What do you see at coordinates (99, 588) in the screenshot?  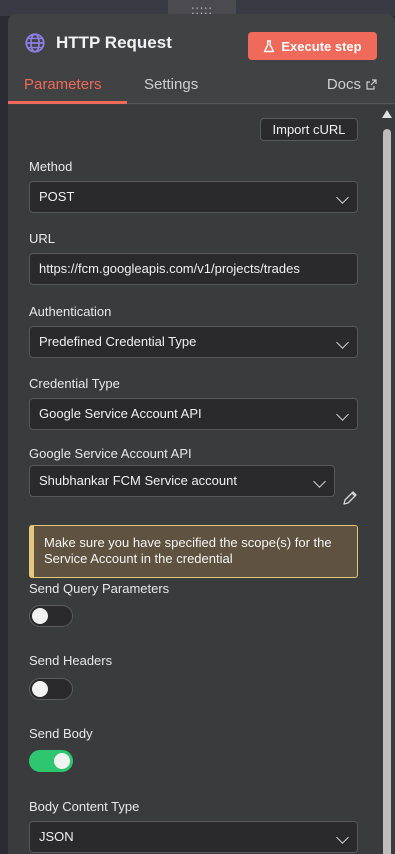 I see `send-query-label: Send Query Parameters` at bounding box center [99, 588].